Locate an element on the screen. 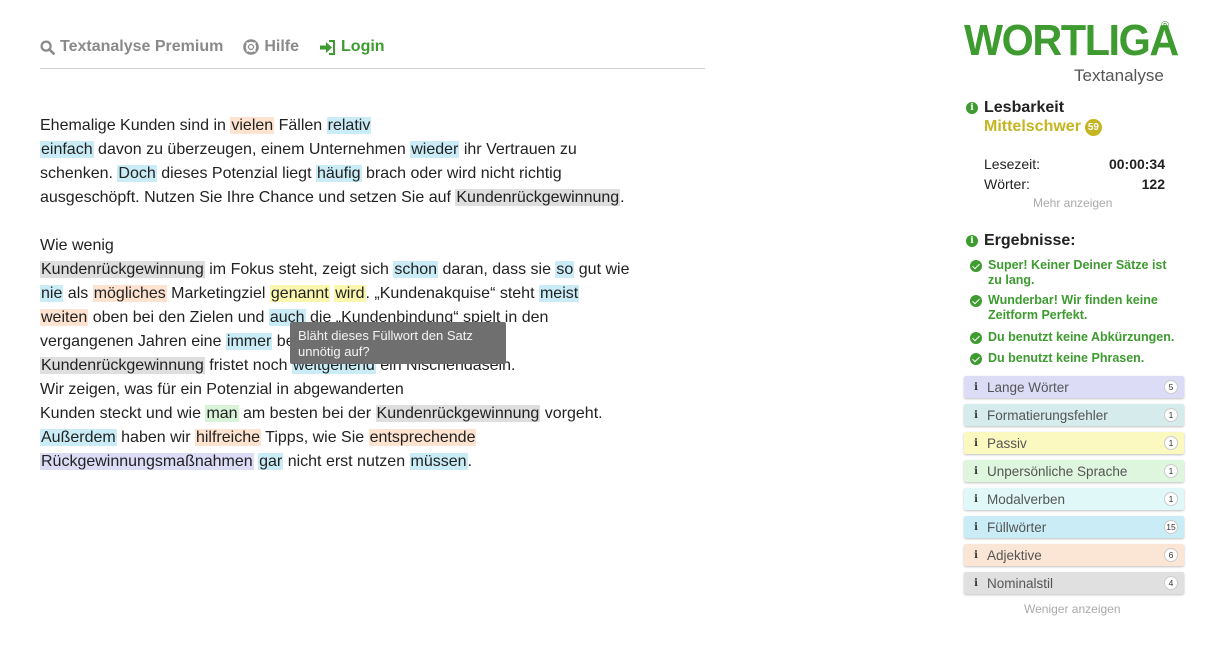 The width and height of the screenshot is (1208, 648). logo-subtitle: Textanalyse is located at coordinates (1119, 75).